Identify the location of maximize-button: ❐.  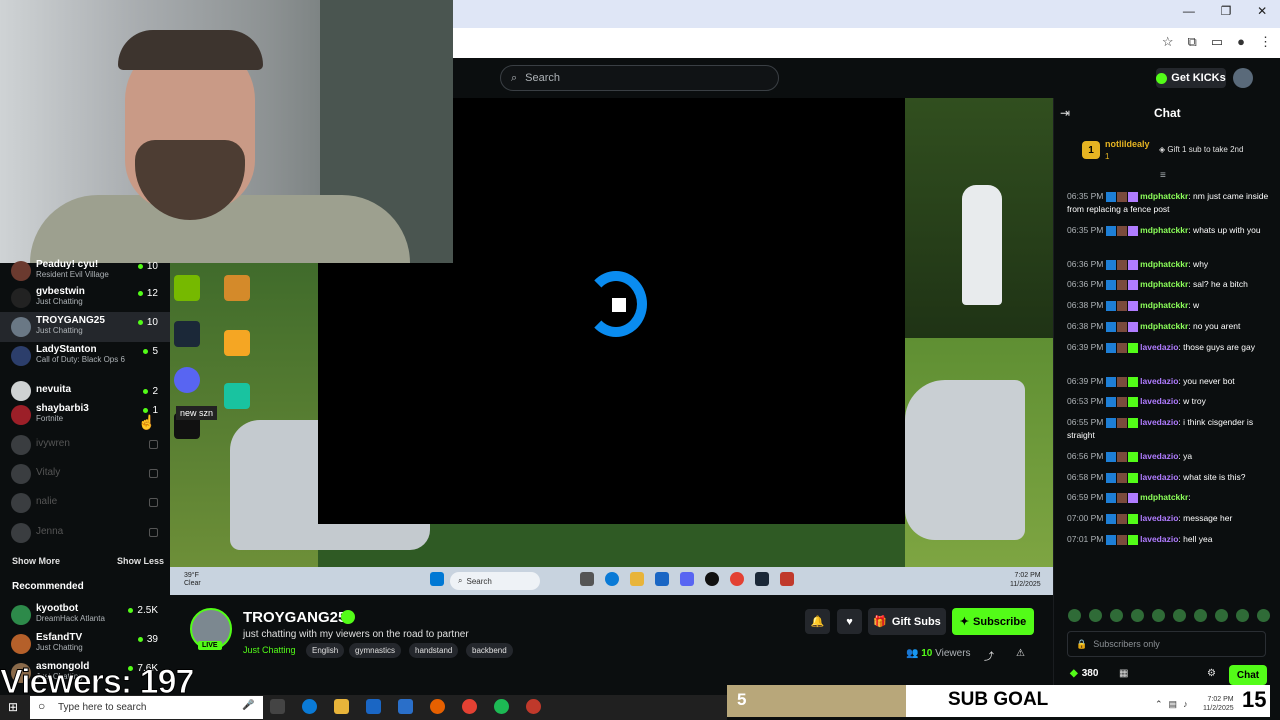
(1226, 14).